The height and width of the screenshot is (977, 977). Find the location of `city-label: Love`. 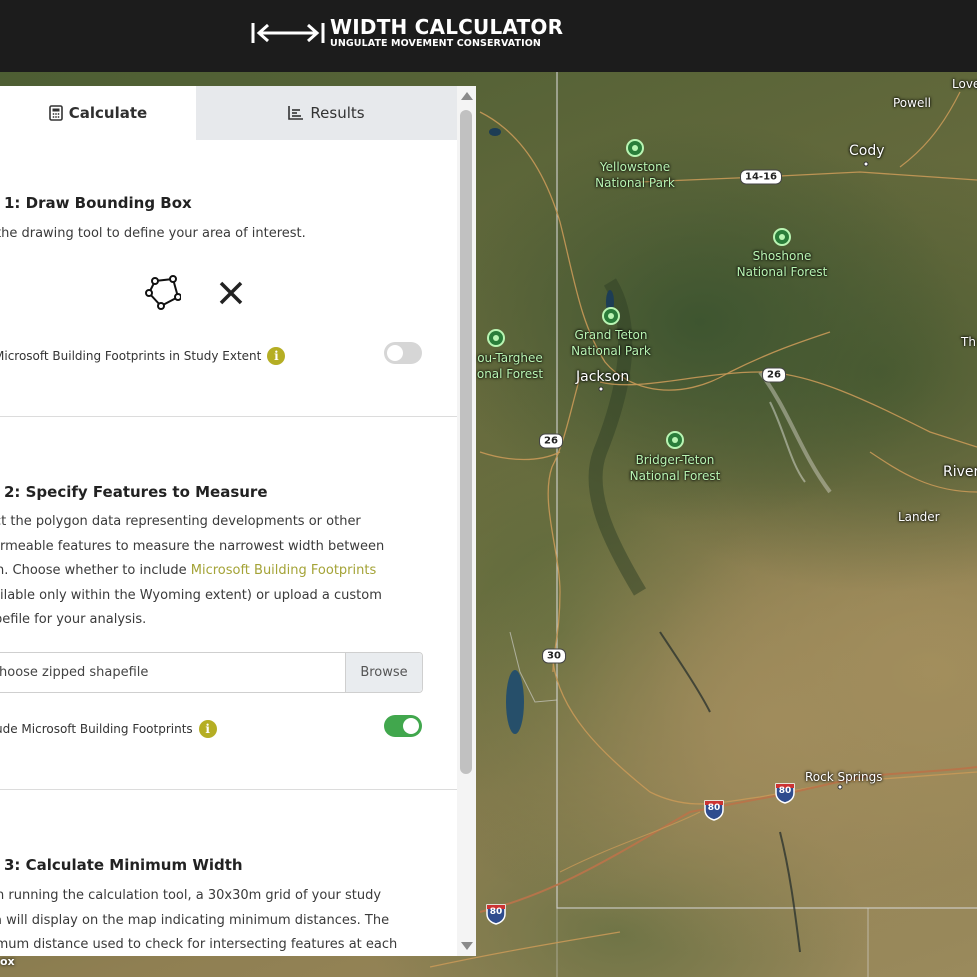

city-label: Love is located at coordinates (964, 84).